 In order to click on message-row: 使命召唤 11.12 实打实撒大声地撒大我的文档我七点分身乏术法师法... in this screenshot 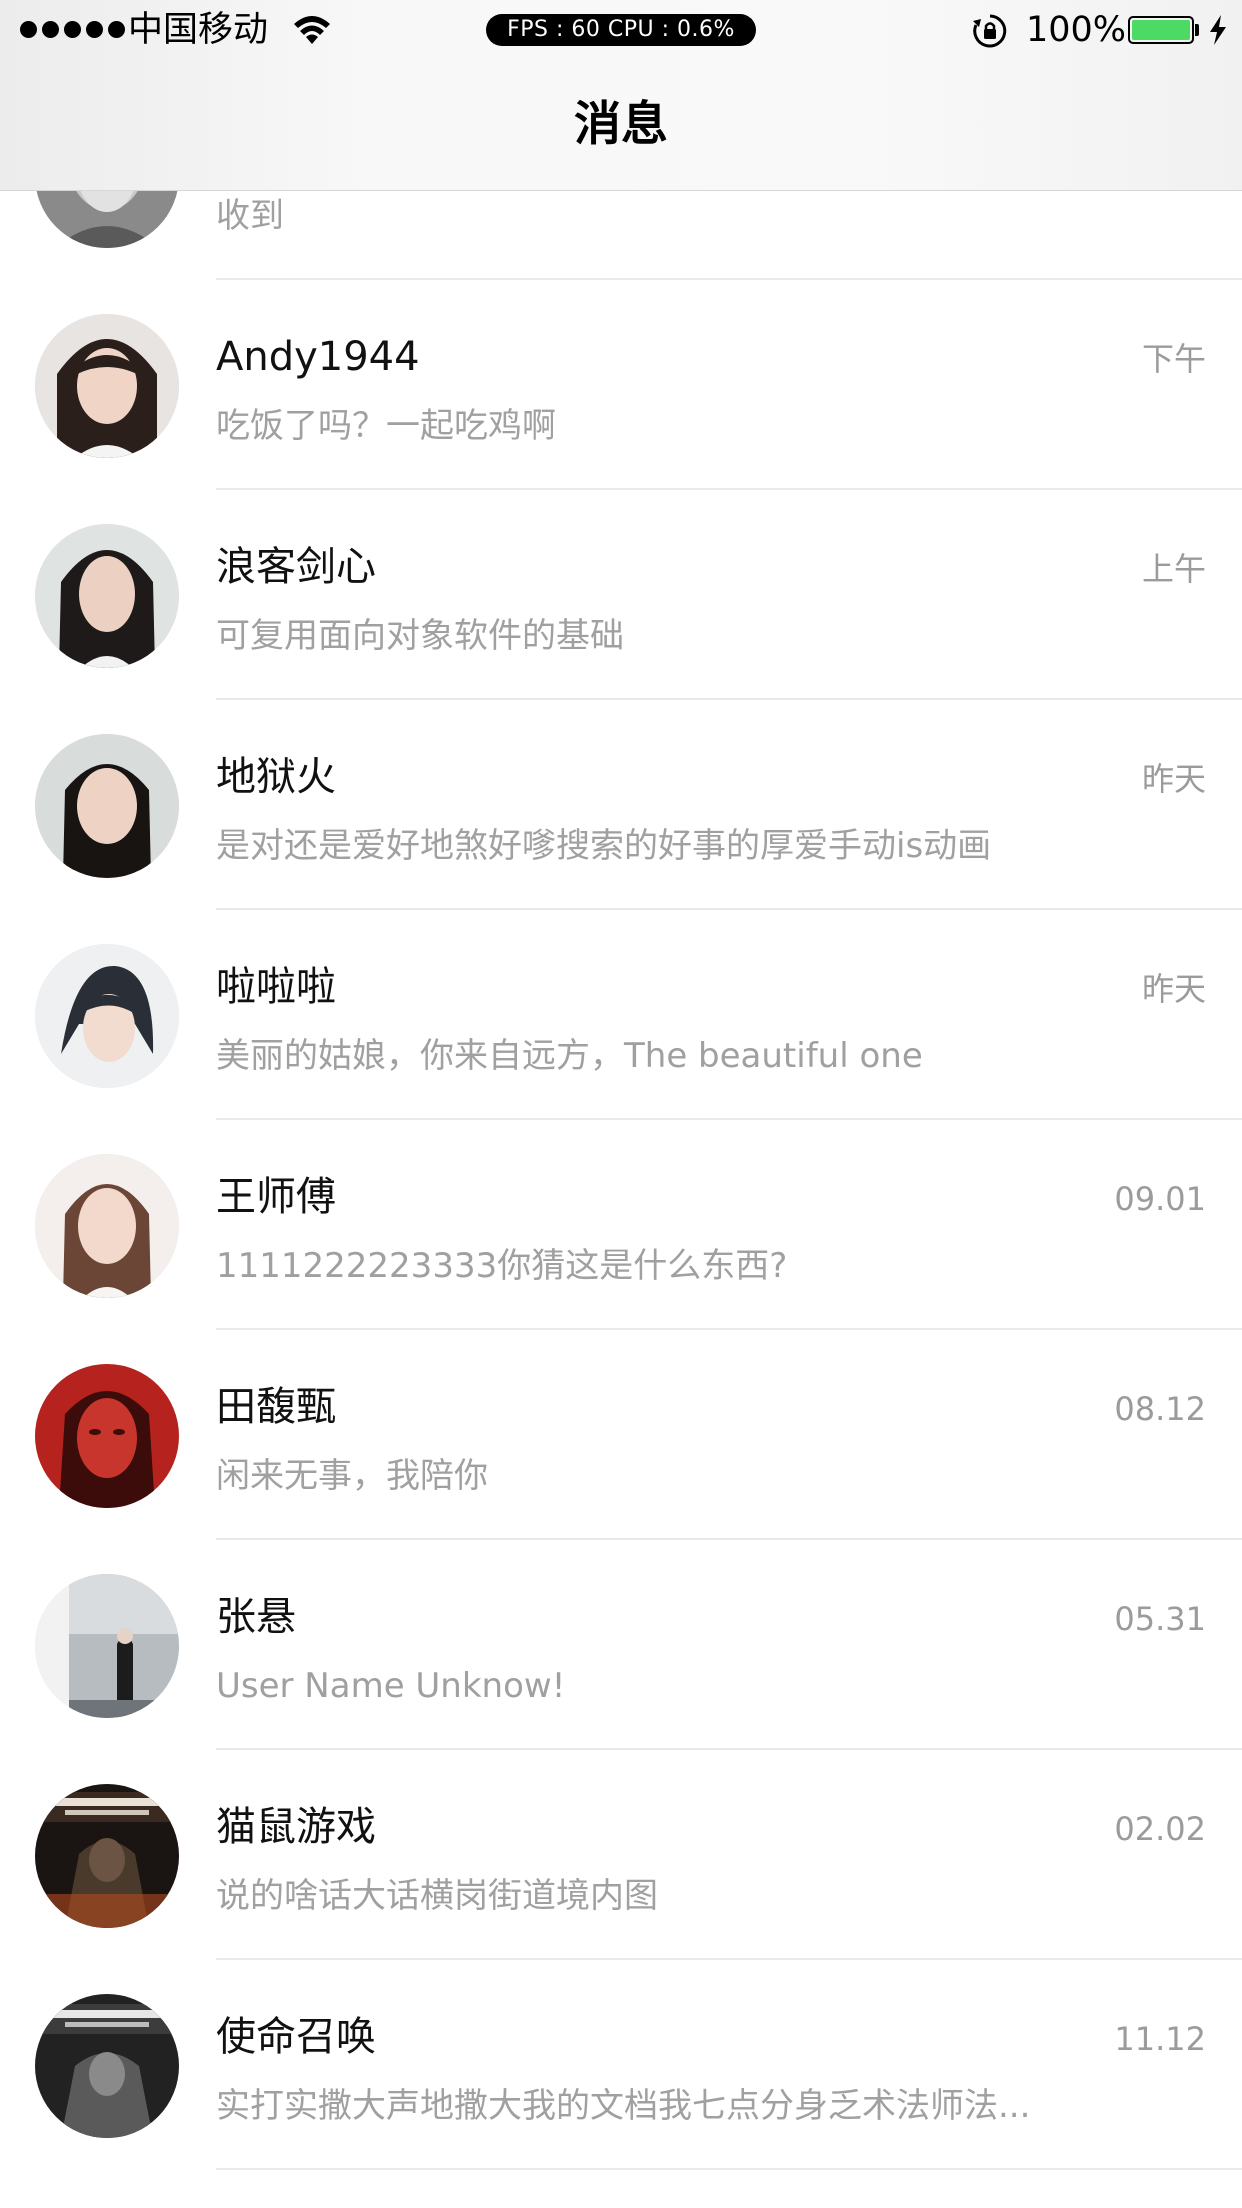, I will do `click(621, 2065)`.